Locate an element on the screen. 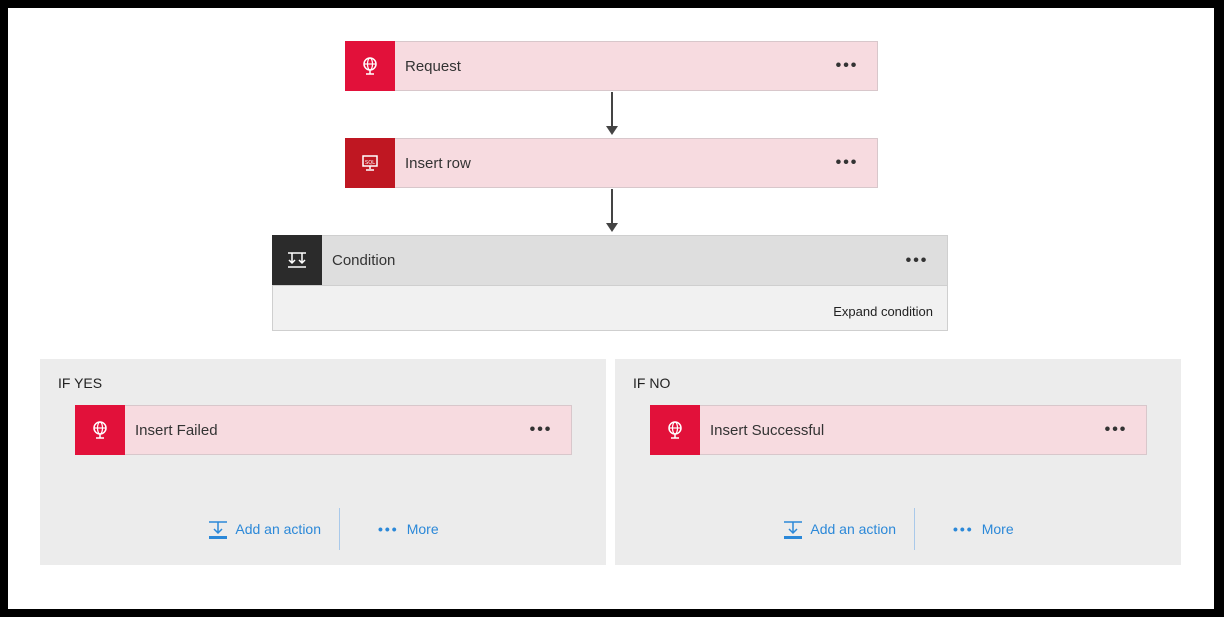 The image size is (1224, 617). step-insert-successful-menu-button: ••• is located at coordinates (1116, 430).